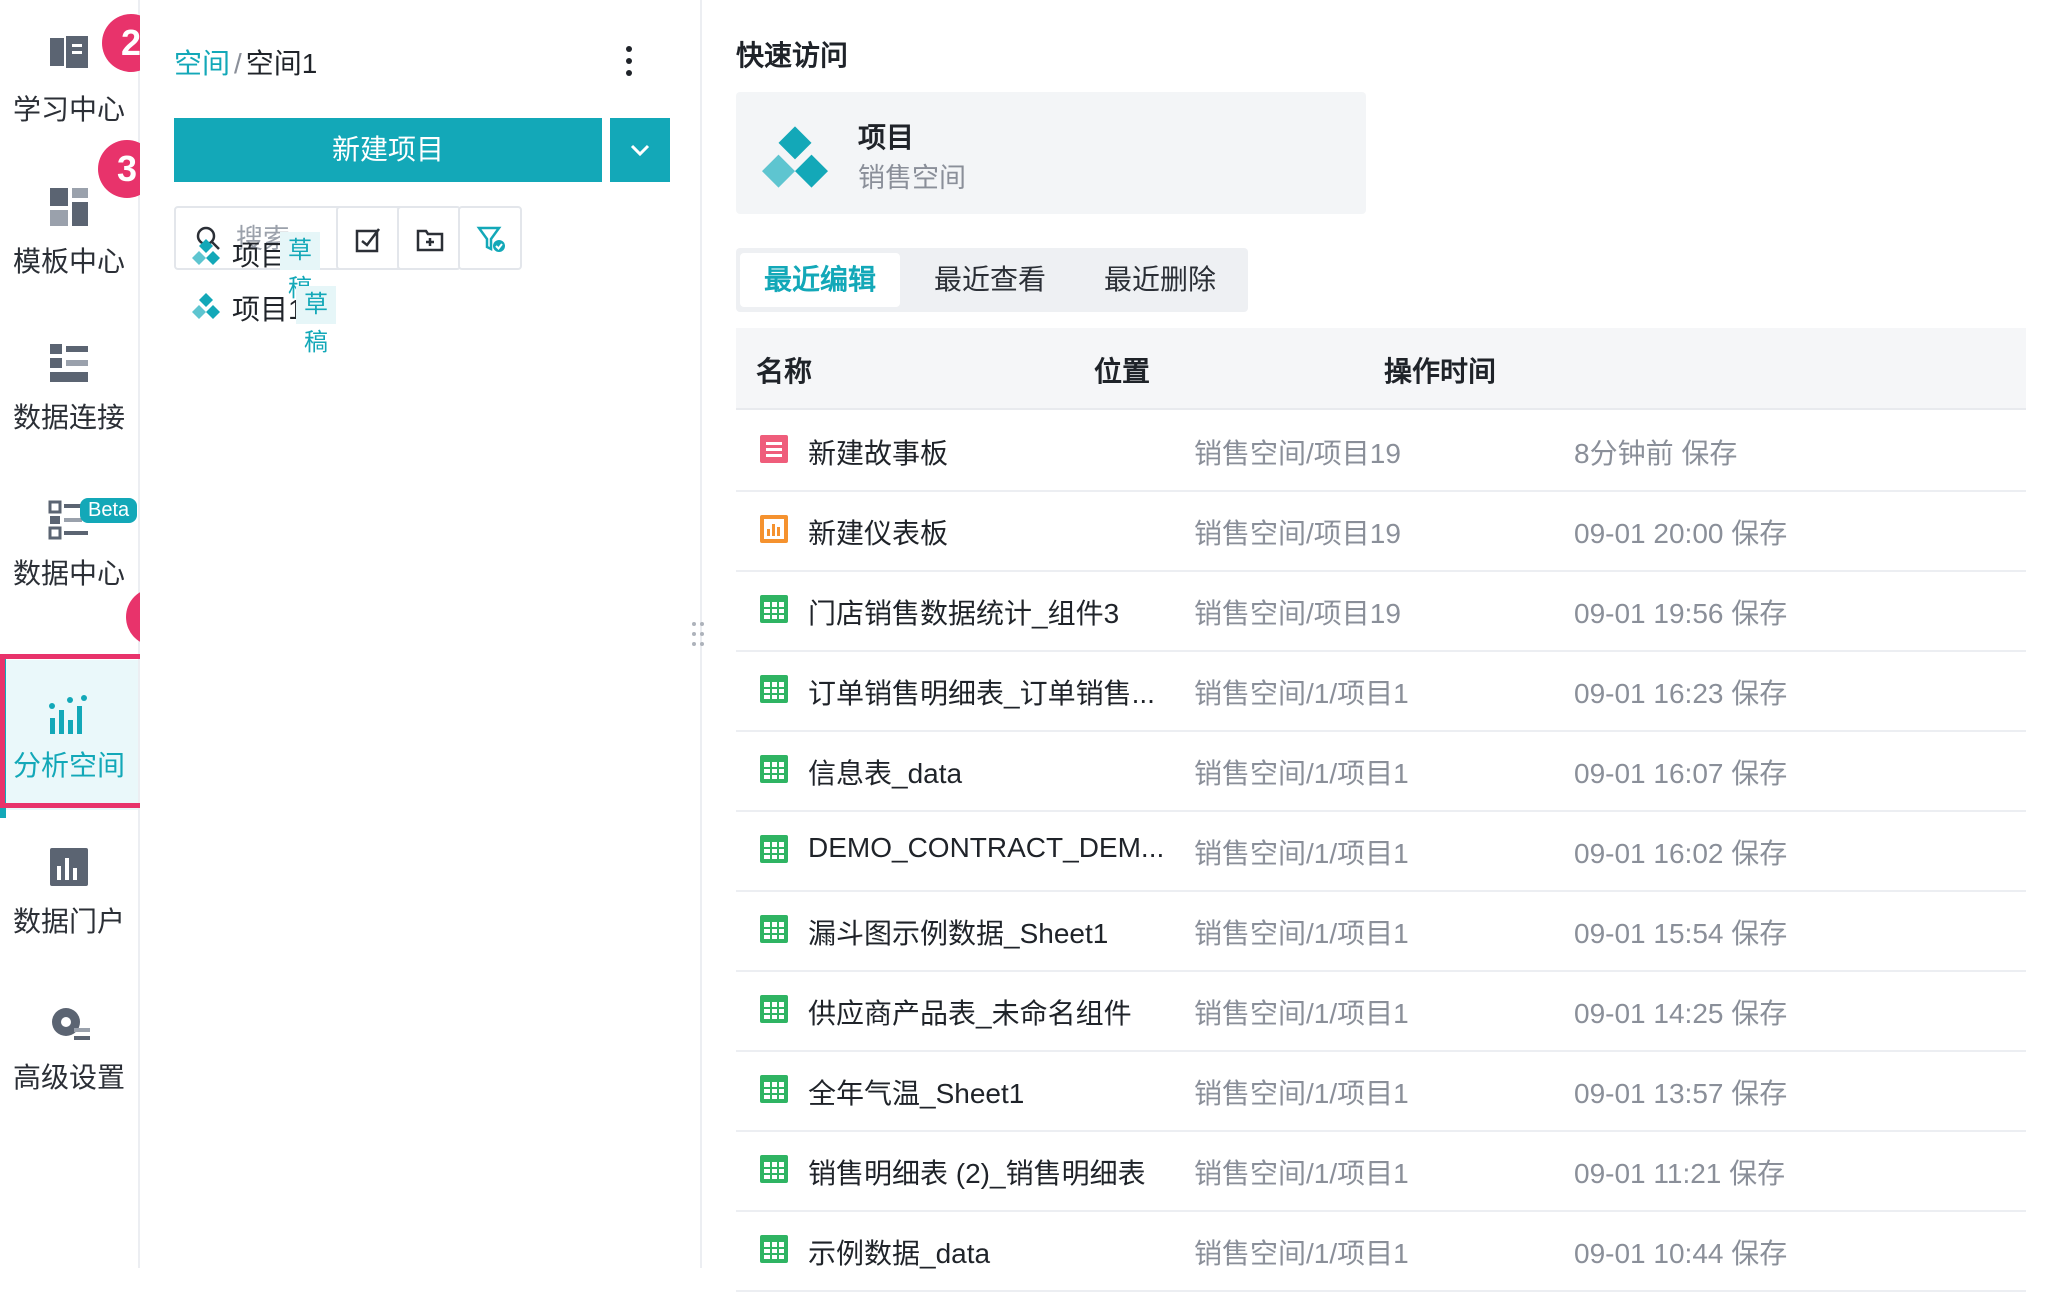  What do you see at coordinates (899, 1253) in the screenshot?
I see `row-name: 示例数据_data` at bounding box center [899, 1253].